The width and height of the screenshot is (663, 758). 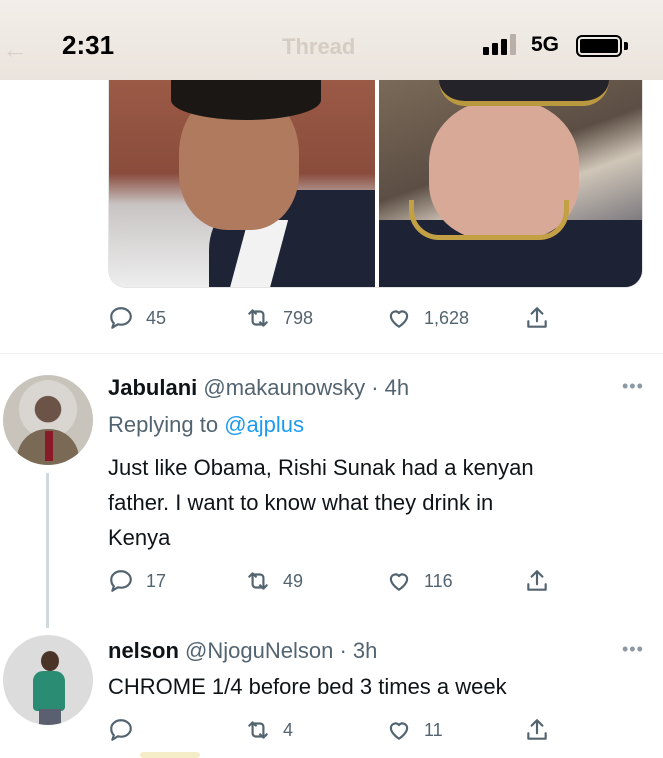 What do you see at coordinates (156, 580) in the screenshot?
I see `reply-count: 17` at bounding box center [156, 580].